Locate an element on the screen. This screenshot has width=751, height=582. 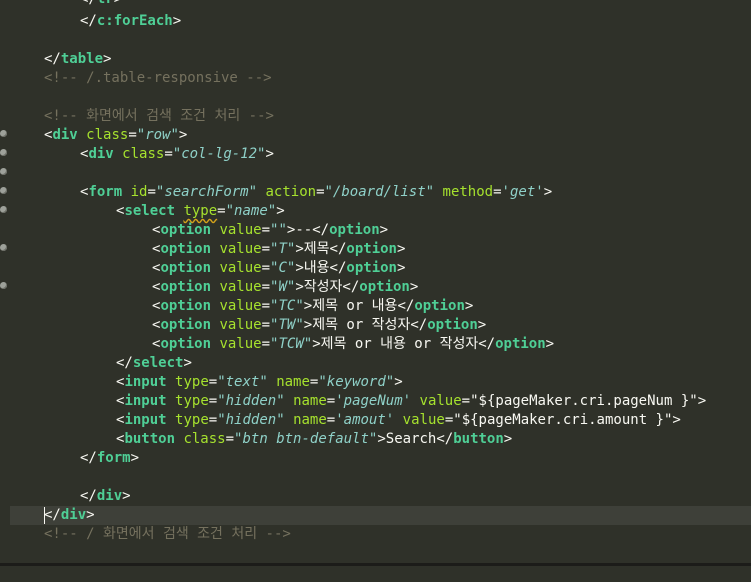
option-text: 작성자 is located at coordinates (323, 287).